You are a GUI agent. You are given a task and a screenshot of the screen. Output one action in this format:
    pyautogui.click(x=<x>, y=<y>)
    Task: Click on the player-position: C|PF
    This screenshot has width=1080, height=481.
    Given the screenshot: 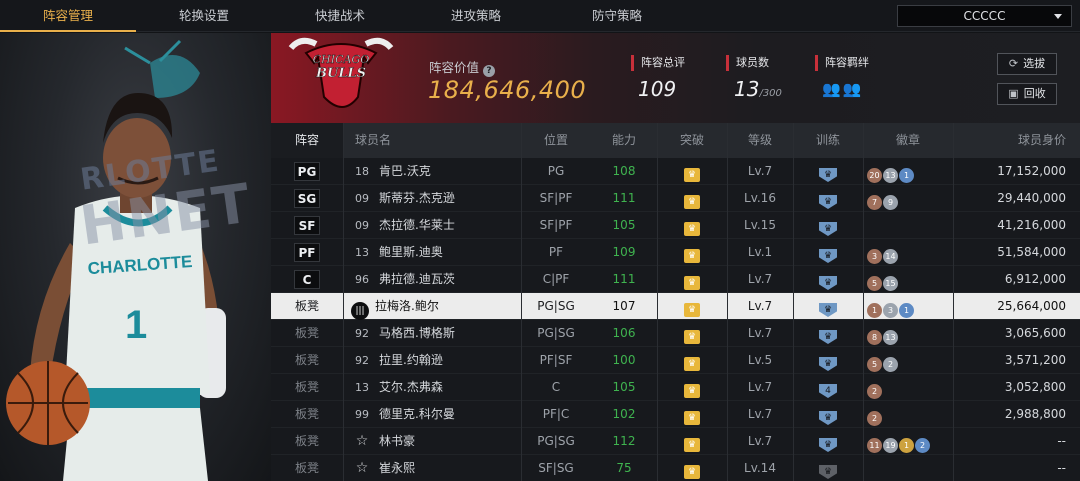 What is the action you would take?
    pyautogui.click(x=556, y=279)
    